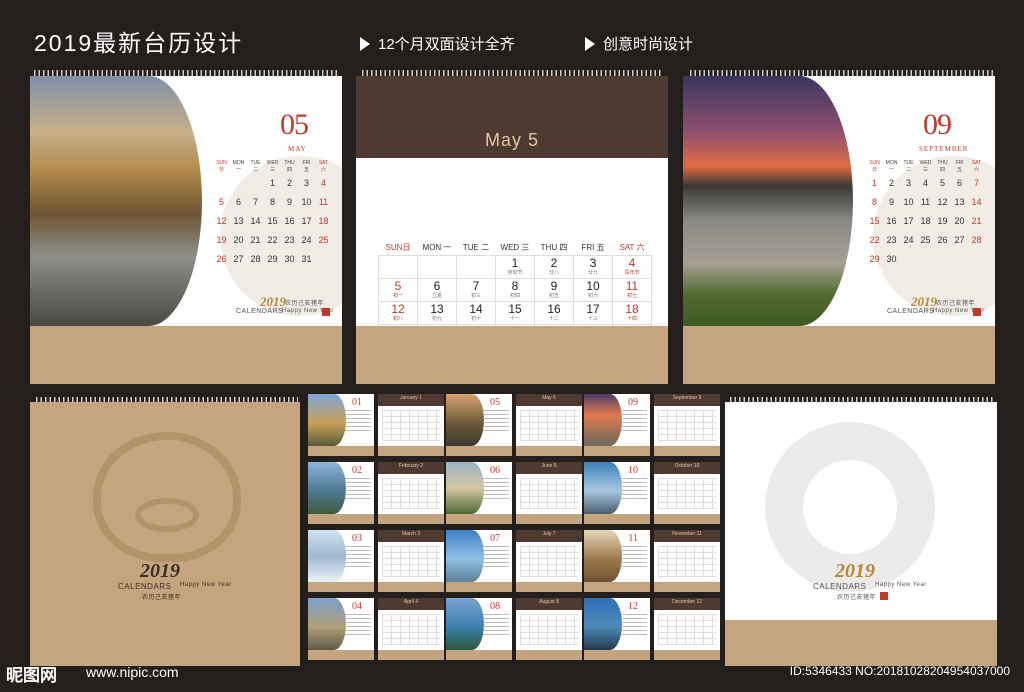  Describe the element at coordinates (891, 201) in the screenshot. I see `day-cell: 9` at that location.